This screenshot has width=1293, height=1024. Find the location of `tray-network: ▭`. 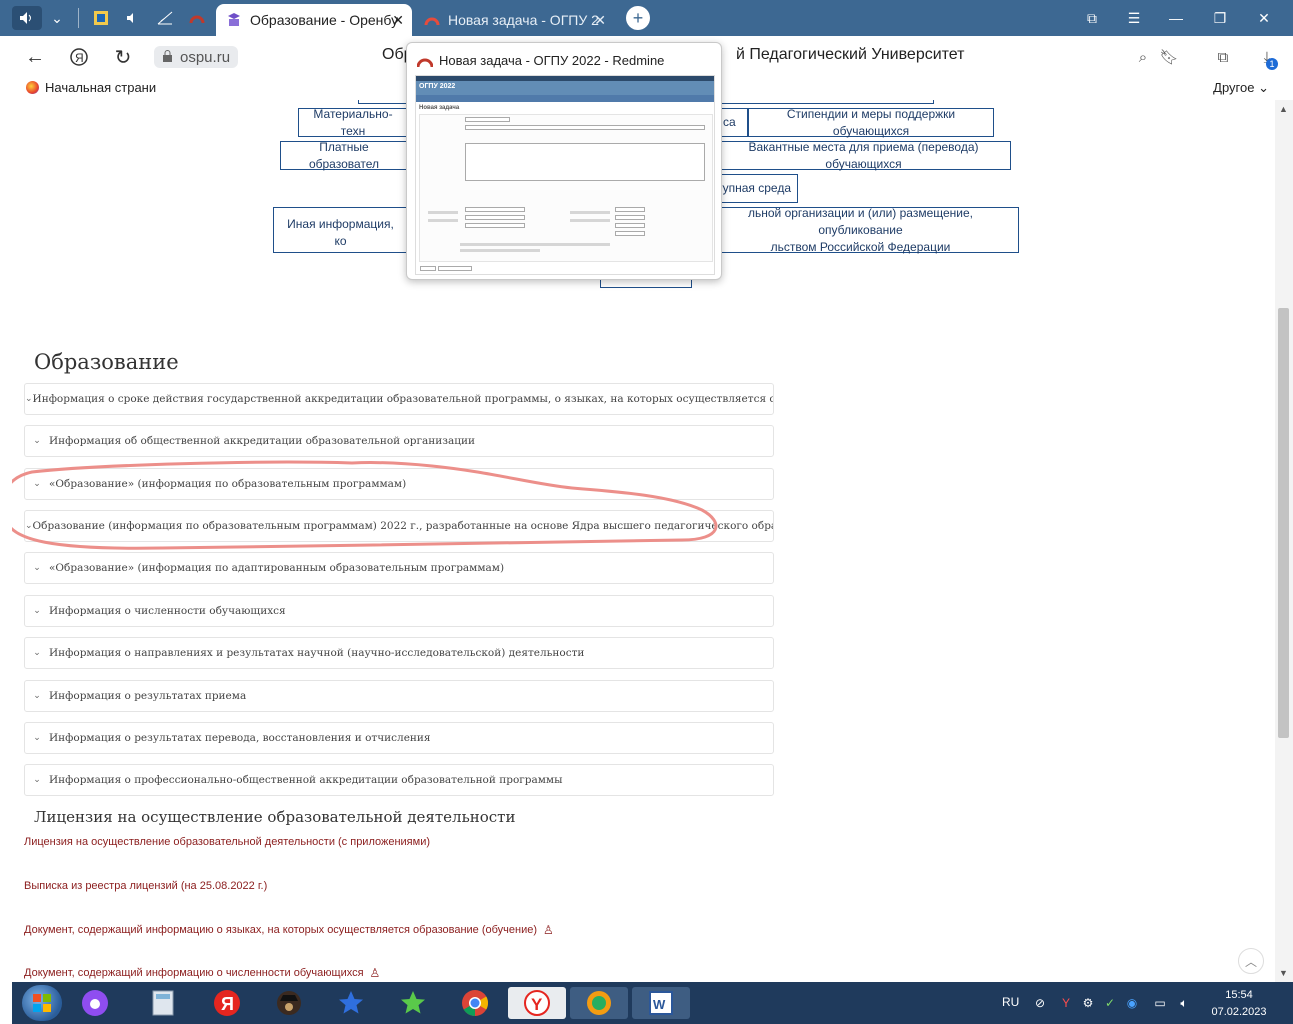

tray-network: ▭ is located at coordinates (1160, 1003).